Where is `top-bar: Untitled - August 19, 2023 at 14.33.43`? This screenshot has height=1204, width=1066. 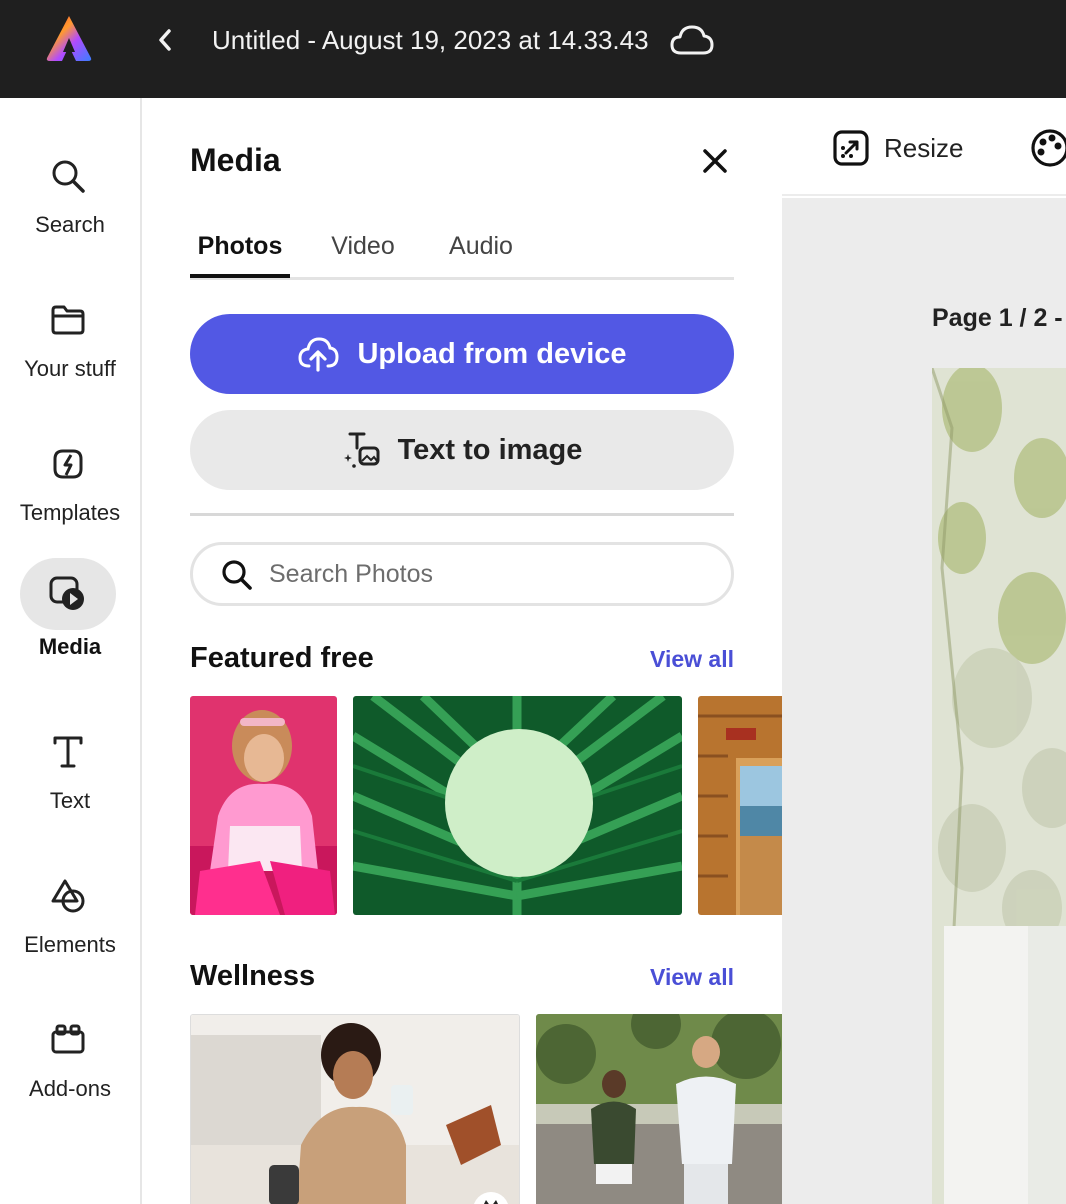 top-bar: Untitled - August 19, 2023 at 14.33.43 is located at coordinates (533, 49).